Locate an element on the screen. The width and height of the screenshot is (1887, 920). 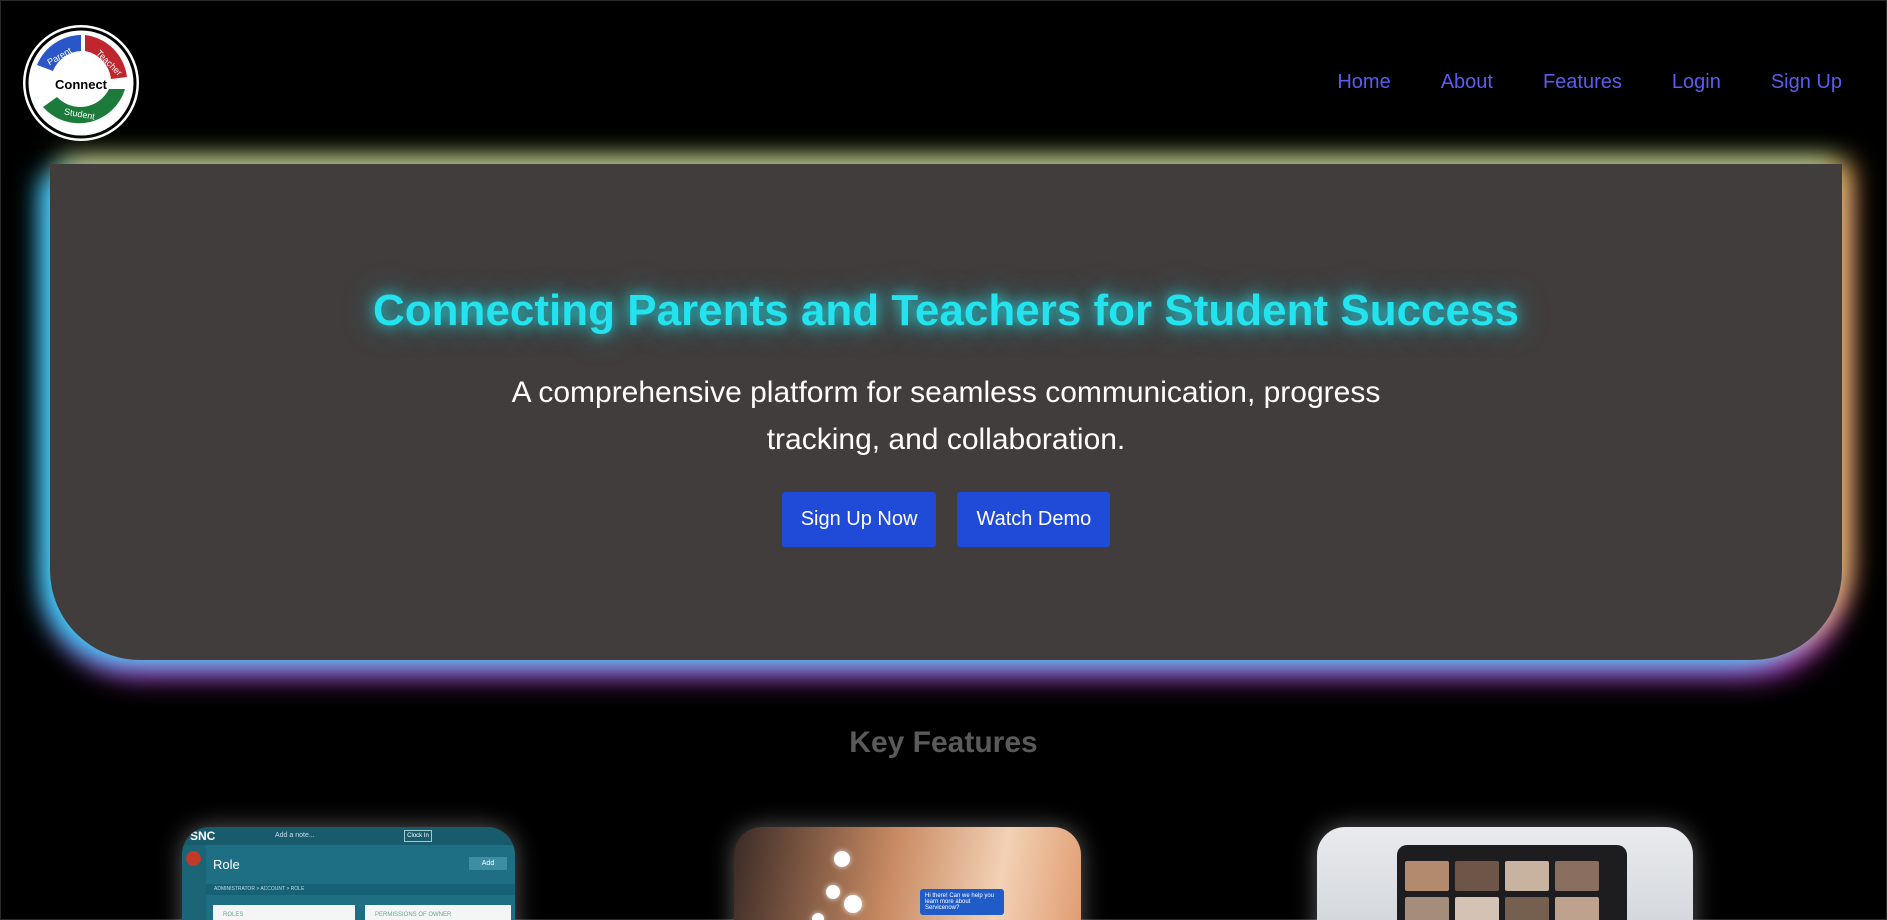
main-nav: Home About Features Login Sign Up is located at coordinates (1589, 82).